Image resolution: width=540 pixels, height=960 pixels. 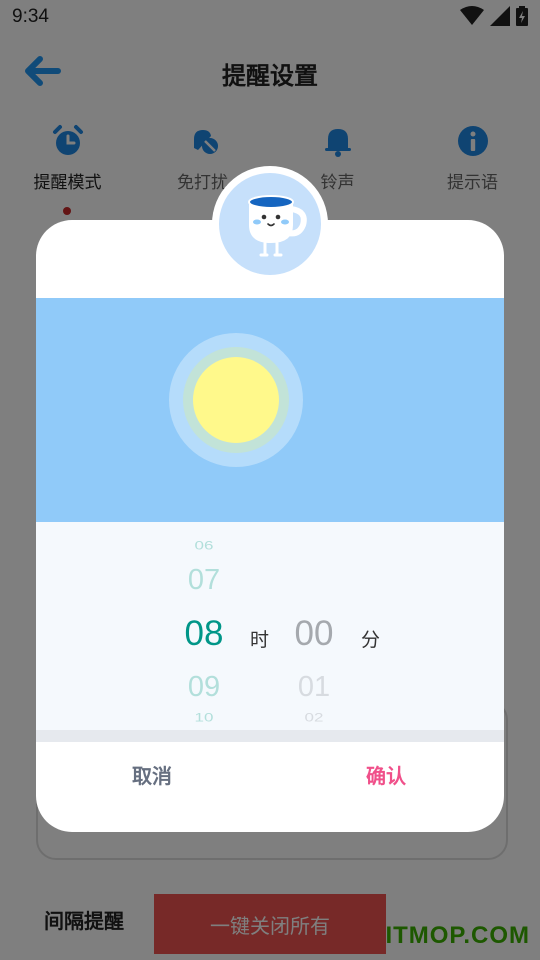 I want to click on minute-selected: 00, so click(x=314, y=634).